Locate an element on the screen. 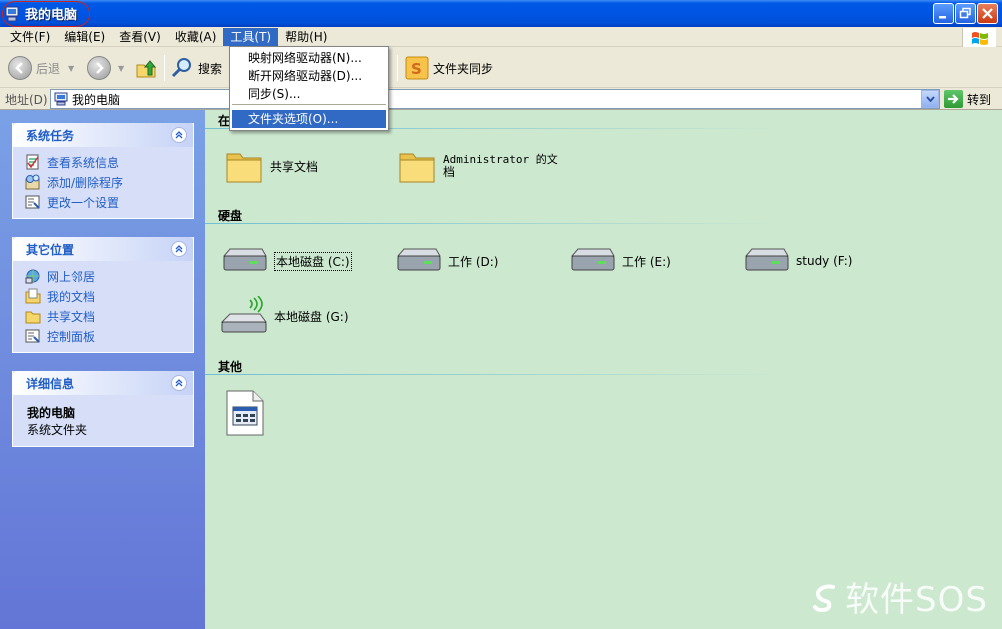 Image resolution: width=1002 pixels, height=629 pixels. go-button: 转到 is located at coordinates (967, 99).